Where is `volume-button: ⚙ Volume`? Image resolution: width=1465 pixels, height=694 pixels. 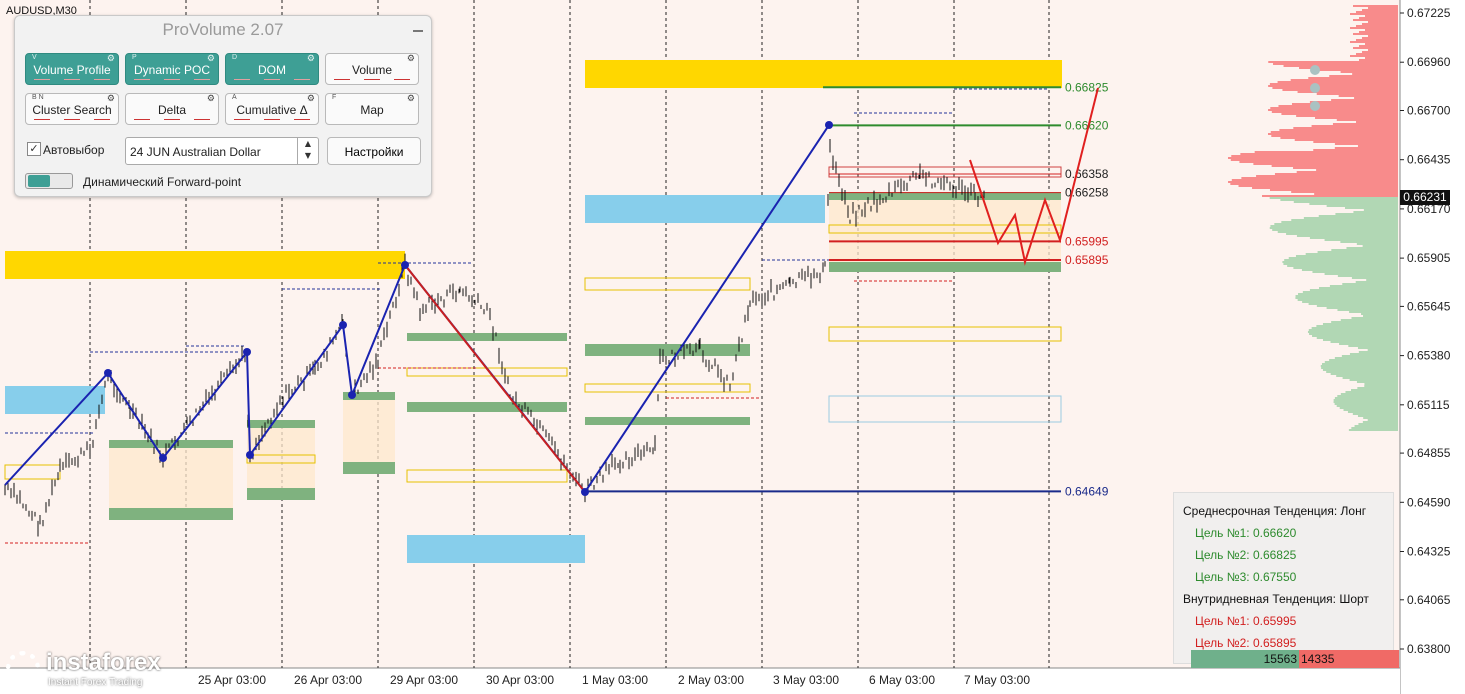 volume-button: ⚙ Volume is located at coordinates (372, 69).